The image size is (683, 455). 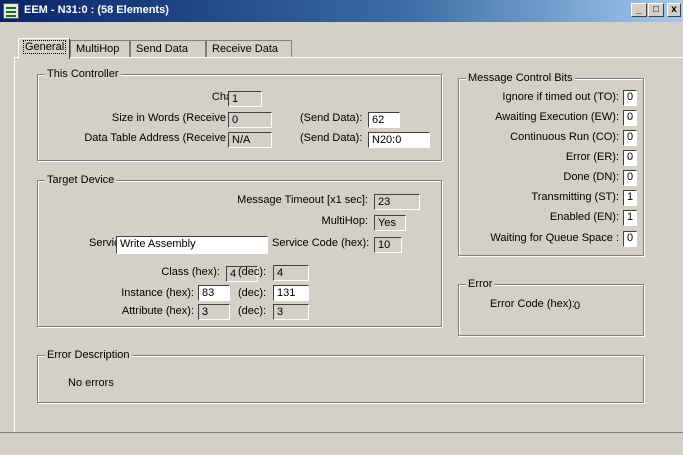 What do you see at coordinates (592, 157) in the screenshot?
I see `control-bit-label: Error (ER):` at bounding box center [592, 157].